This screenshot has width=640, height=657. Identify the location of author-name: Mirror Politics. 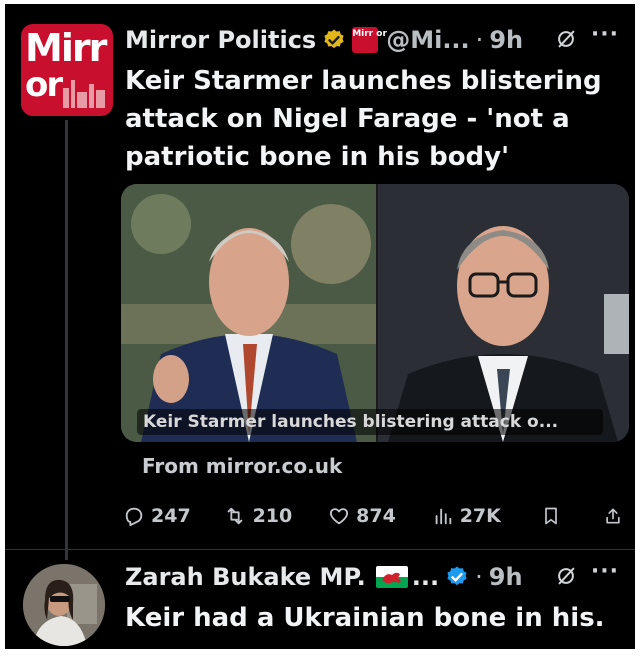
(220, 40).